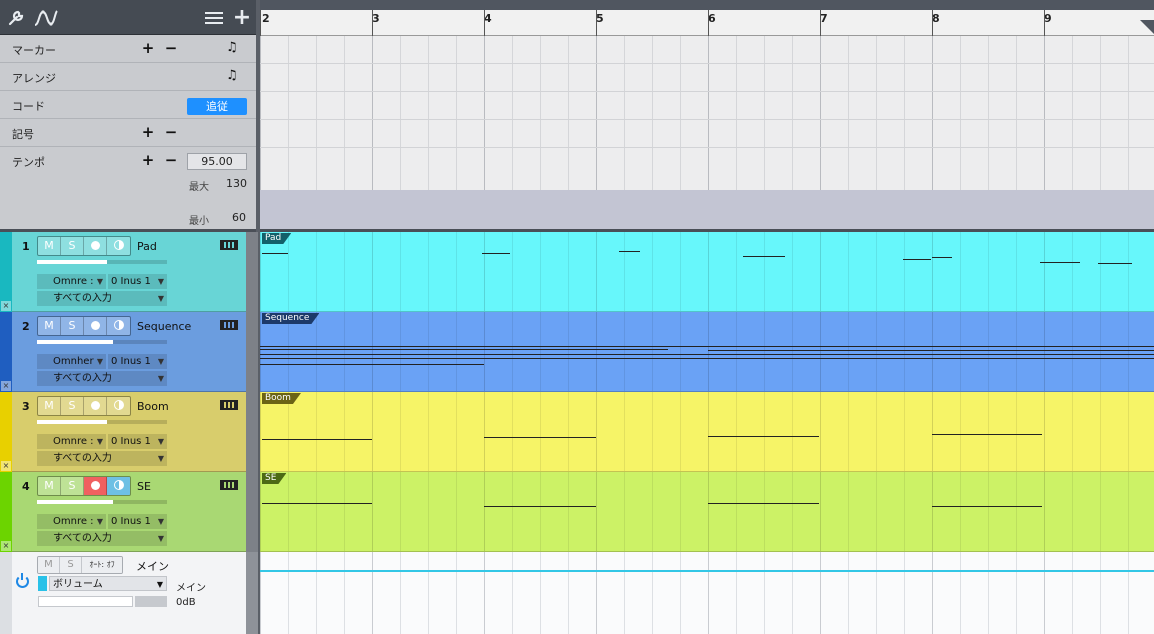  What do you see at coordinates (123, 512) in the screenshot?
I see `track-header-se: × 4 M S SE Omnre : ▼ 0 Inus 1 ▼ すべての入力 ▼` at bounding box center [123, 512].